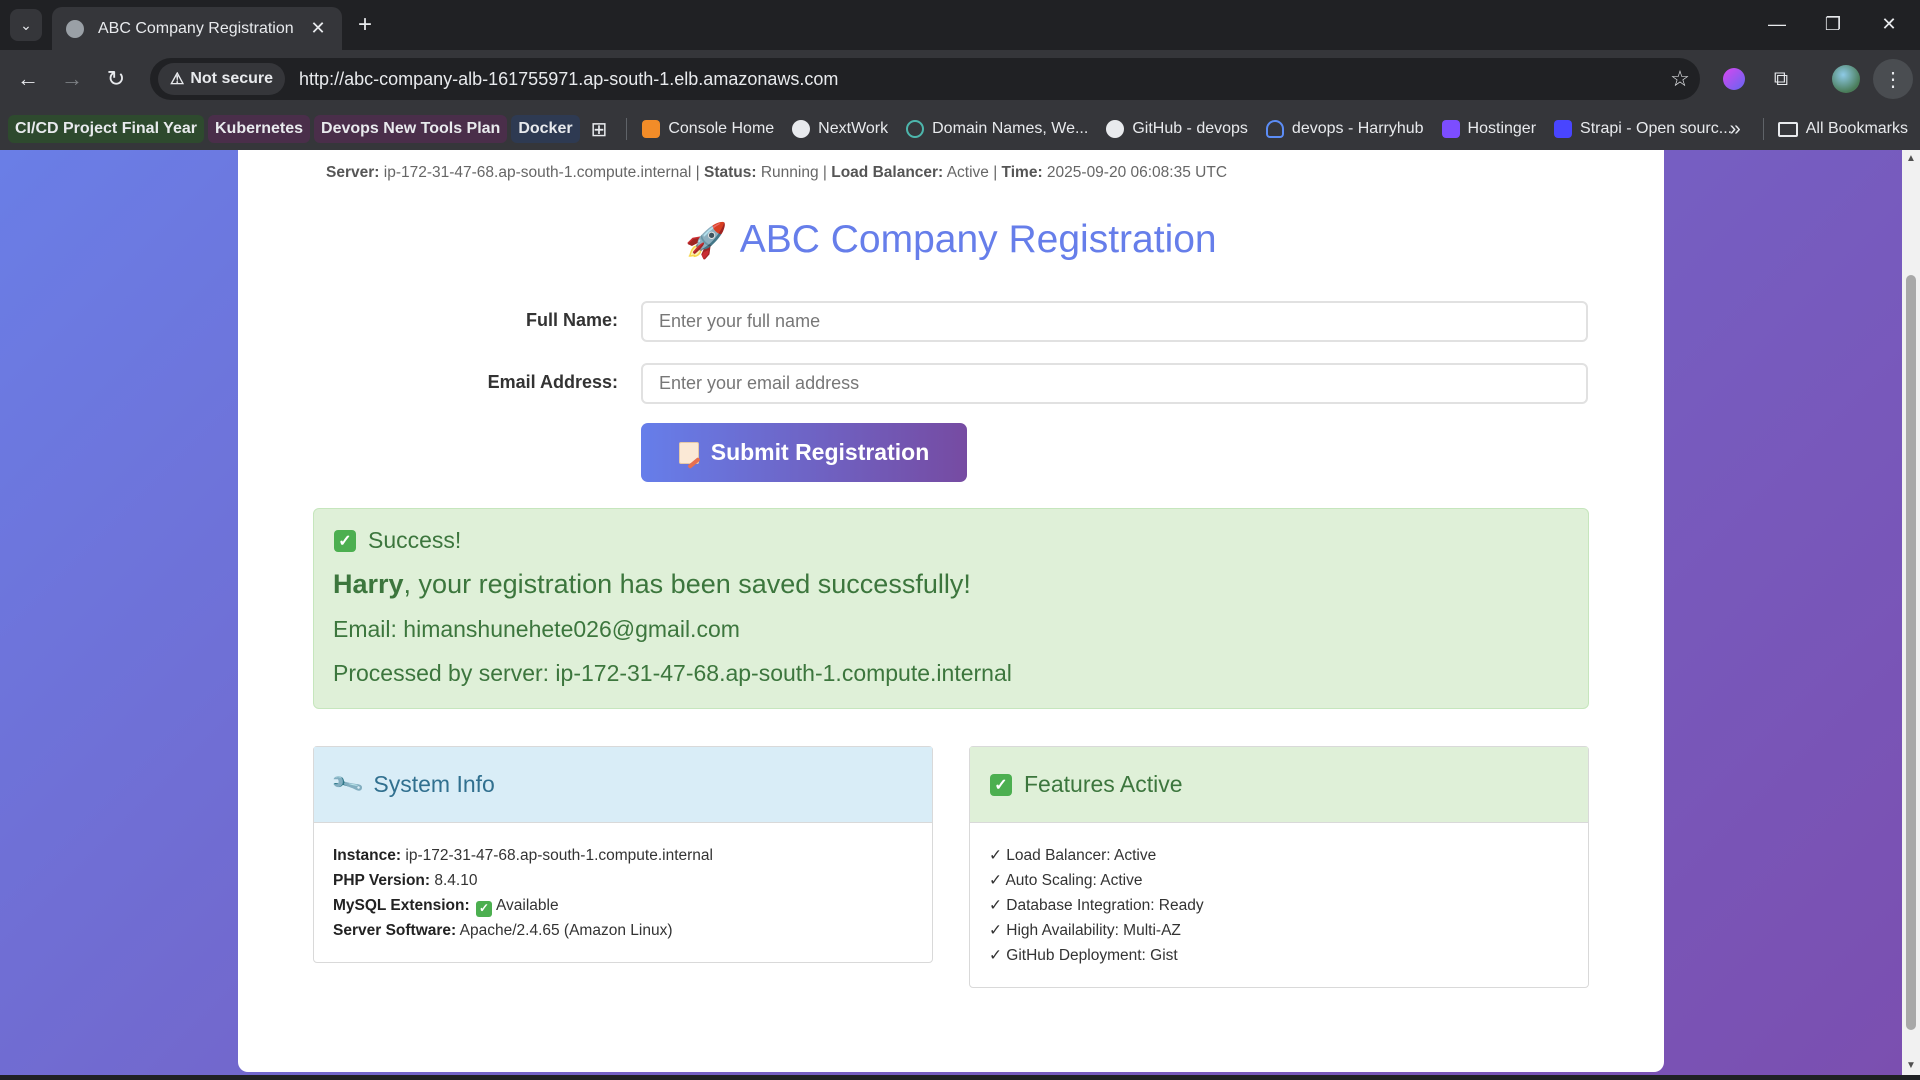  Describe the element at coordinates (1345, 129) in the screenshot. I see `bookmark-item: devops - Harryhub` at that location.